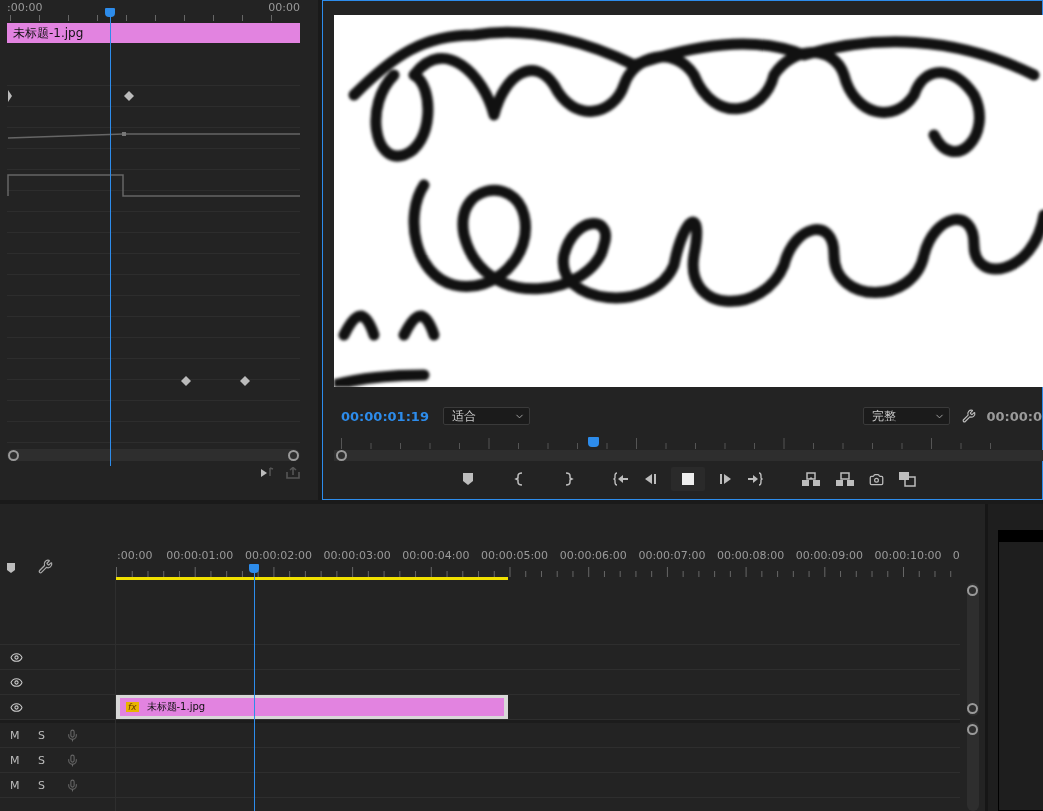  Describe the element at coordinates (1014, 416) in the screenshot. I see `duration-timecode: 00:00:0` at that location.